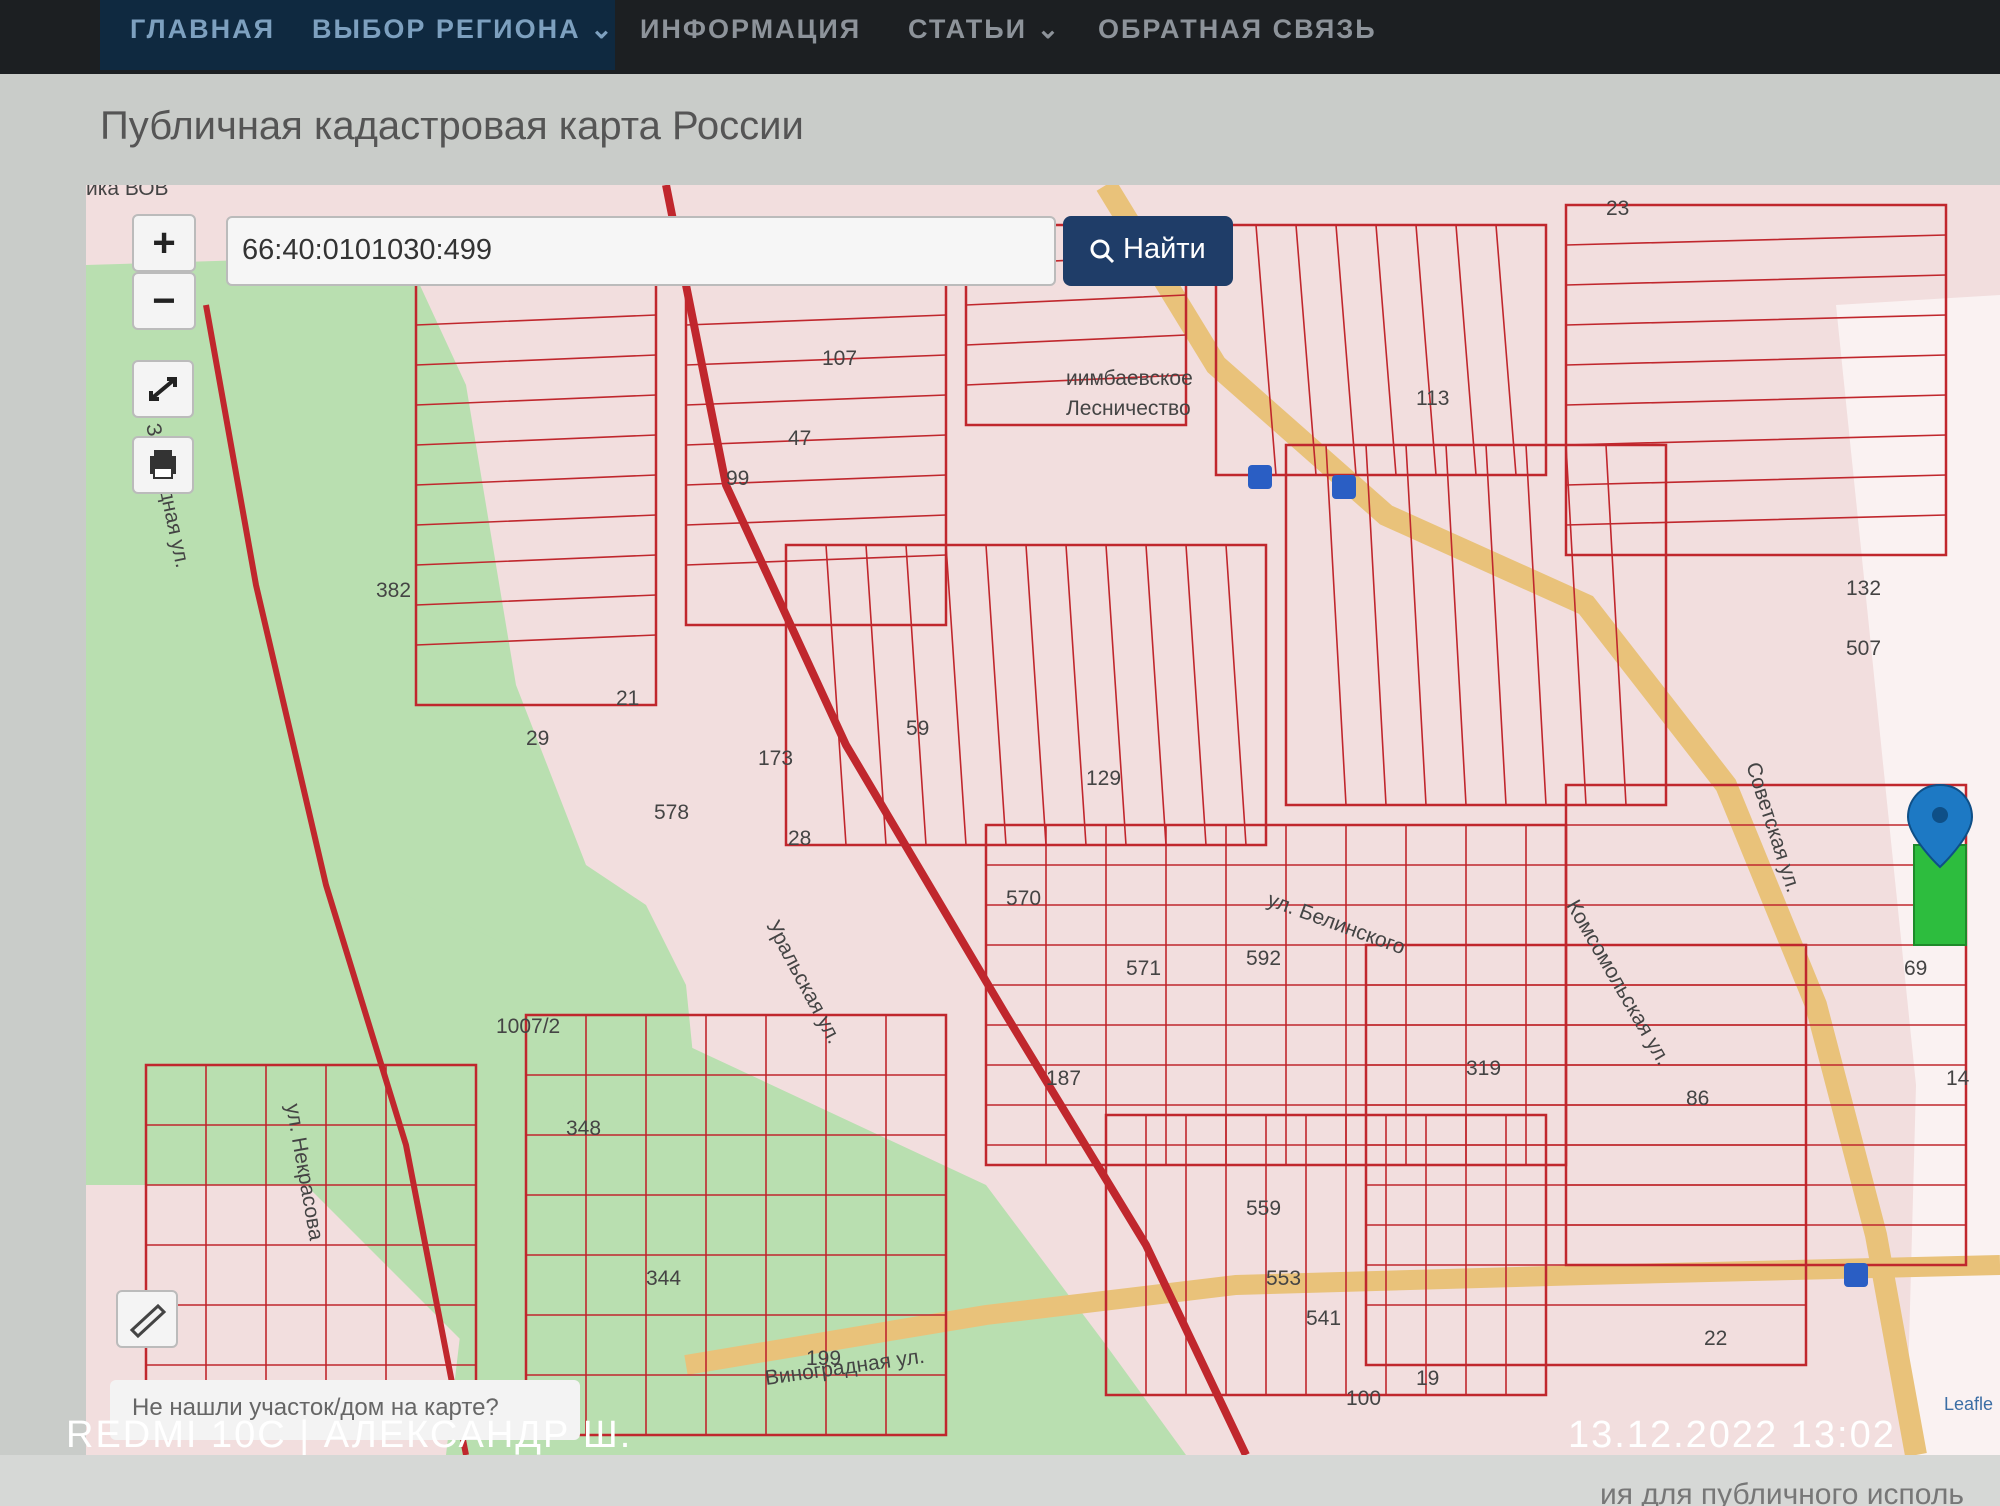 The width and height of the screenshot is (2000, 1506). Describe the element at coordinates (1129, 378) in the screenshot. I see `poi-label-forestry: иимбаевское` at that location.